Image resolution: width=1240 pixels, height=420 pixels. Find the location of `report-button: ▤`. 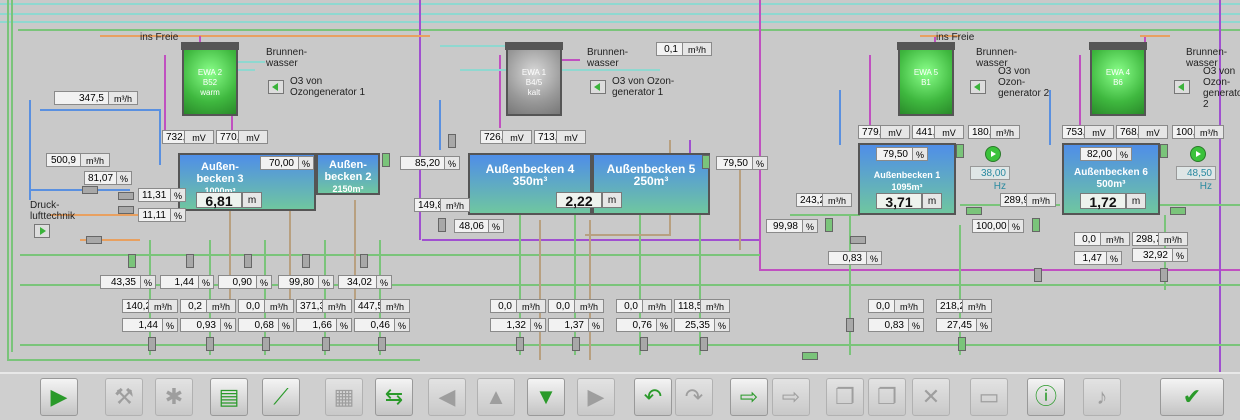

report-button: ▤ is located at coordinates (229, 397).